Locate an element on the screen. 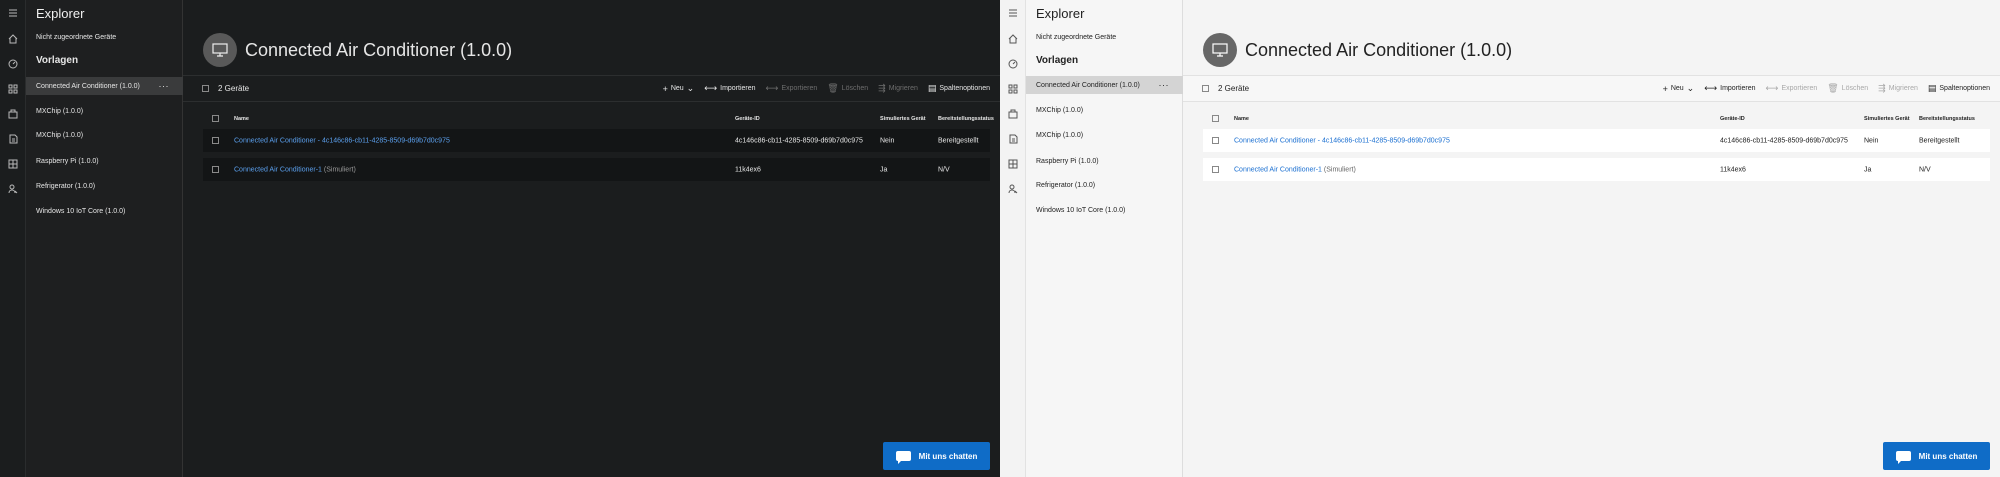  new-label: Neu is located at coordinates (677, 88).